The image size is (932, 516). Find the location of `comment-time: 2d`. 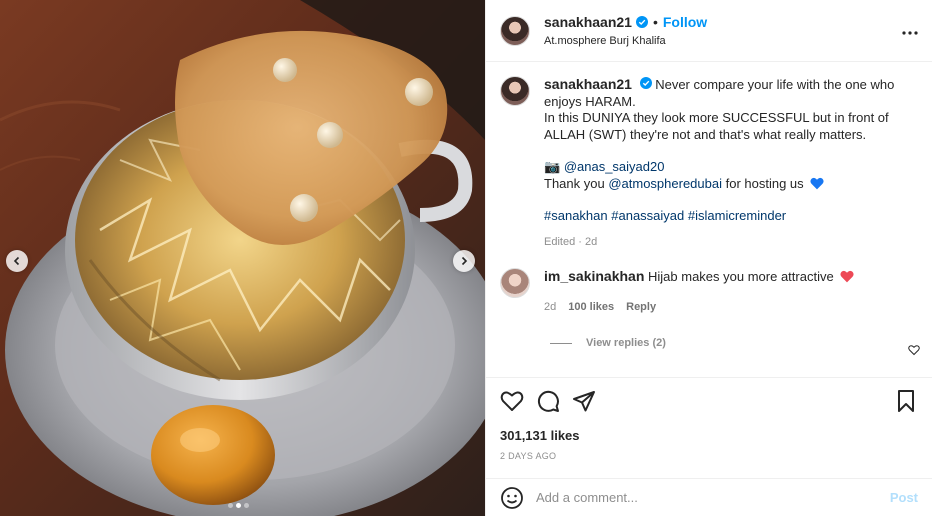

comment-time: 2d is located at coordinates (550, 307).